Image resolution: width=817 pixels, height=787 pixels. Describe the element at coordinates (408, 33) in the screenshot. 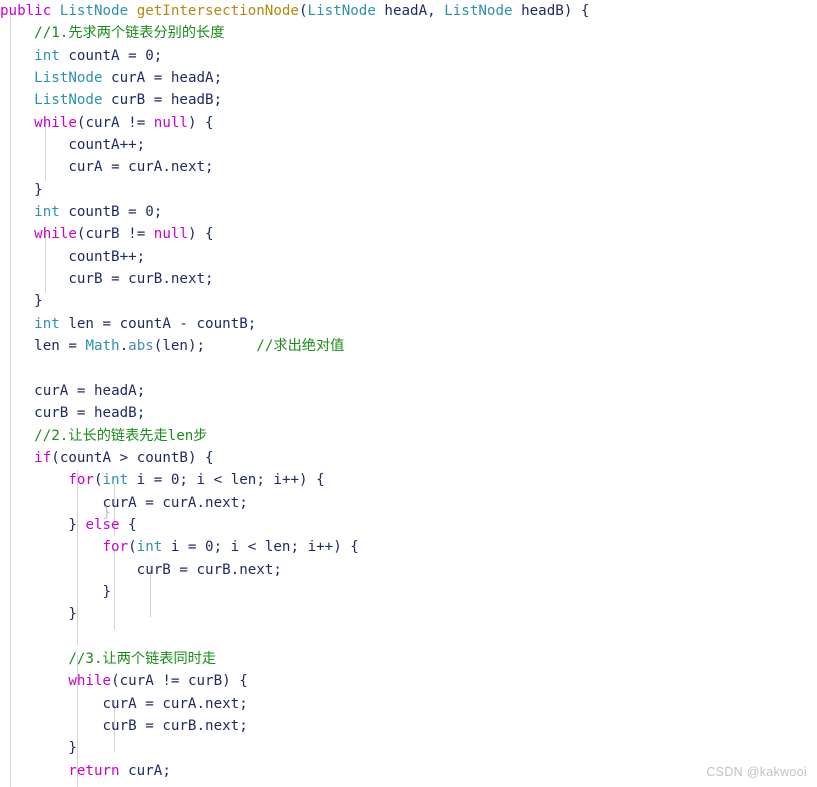

I see `code-line: //1.先求两个链表分别的长度` at that location.